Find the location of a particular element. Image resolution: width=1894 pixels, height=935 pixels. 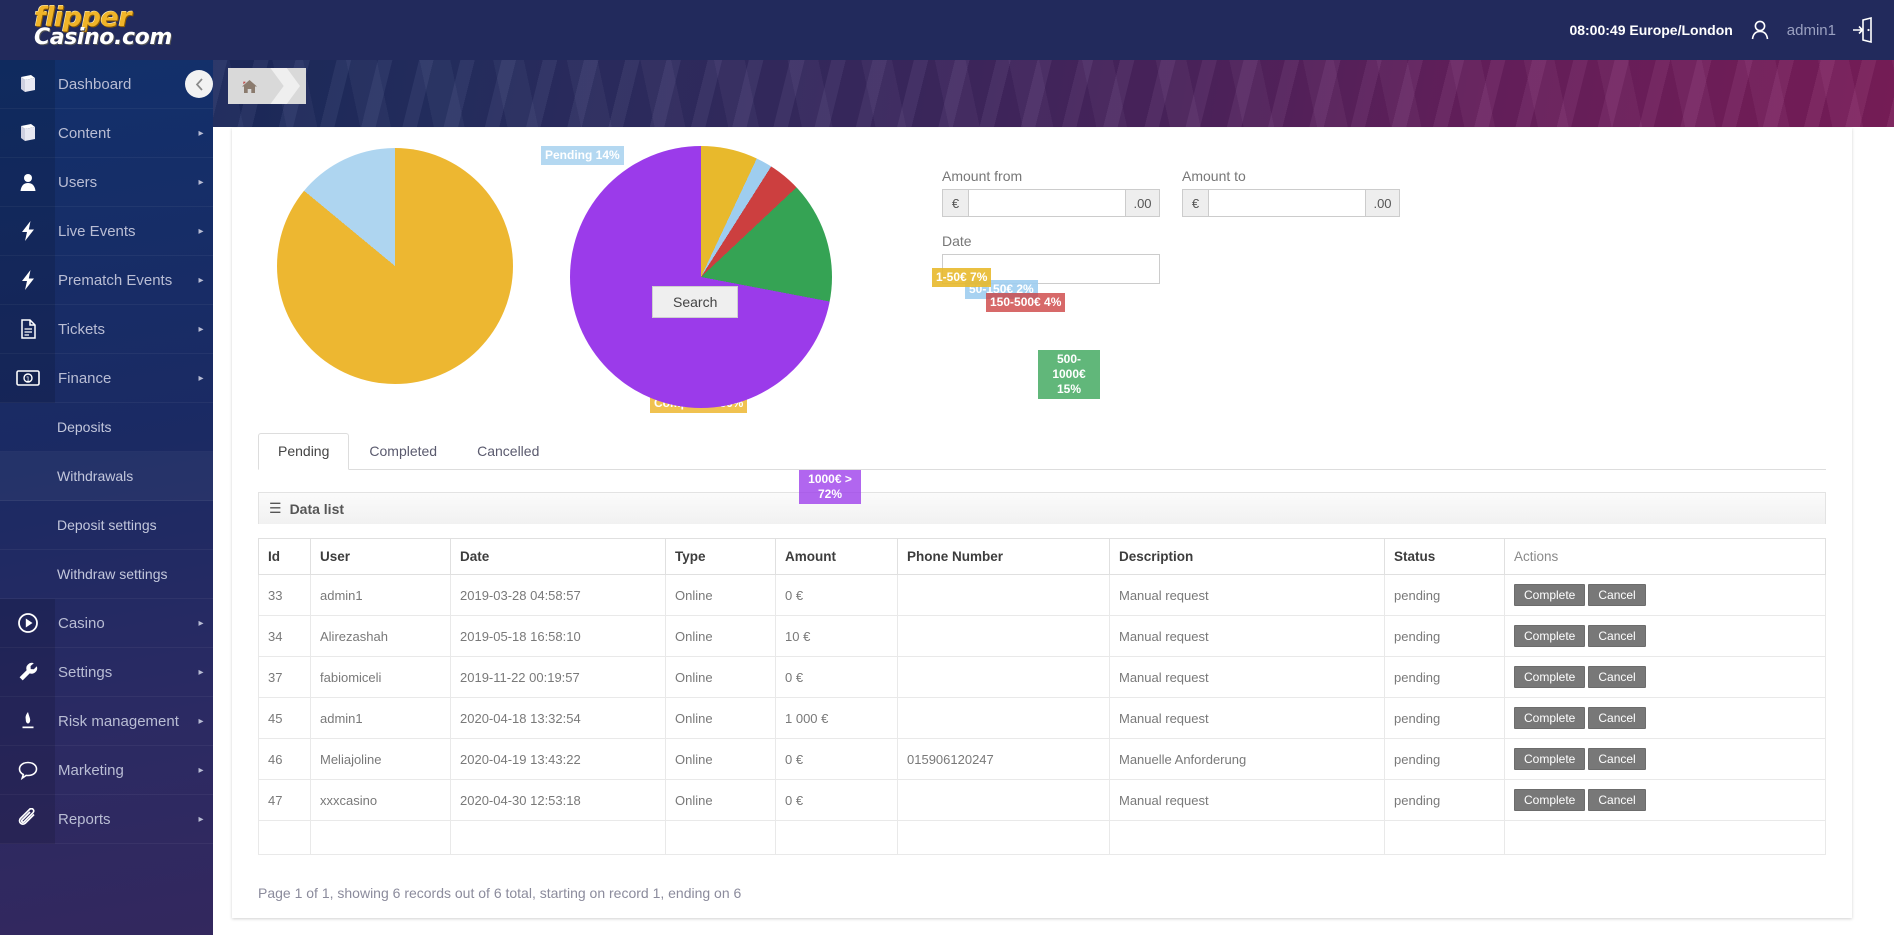

sidebar-item-finance: 1 Finance ▸ is located at coordinates (106, 378).